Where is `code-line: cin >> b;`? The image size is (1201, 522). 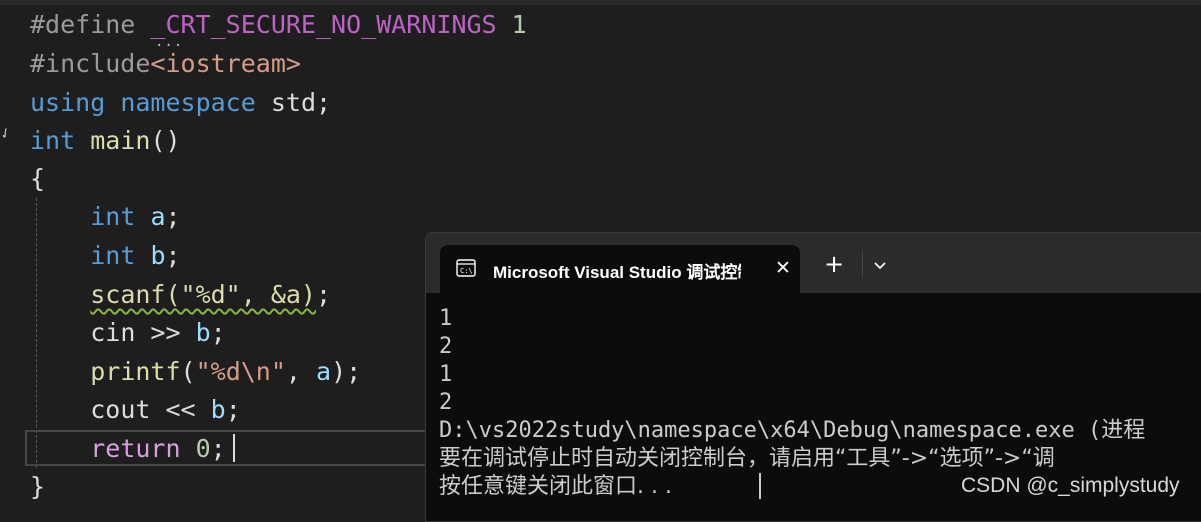
code-line: cin >> b; is located at coordinates (128, 333).